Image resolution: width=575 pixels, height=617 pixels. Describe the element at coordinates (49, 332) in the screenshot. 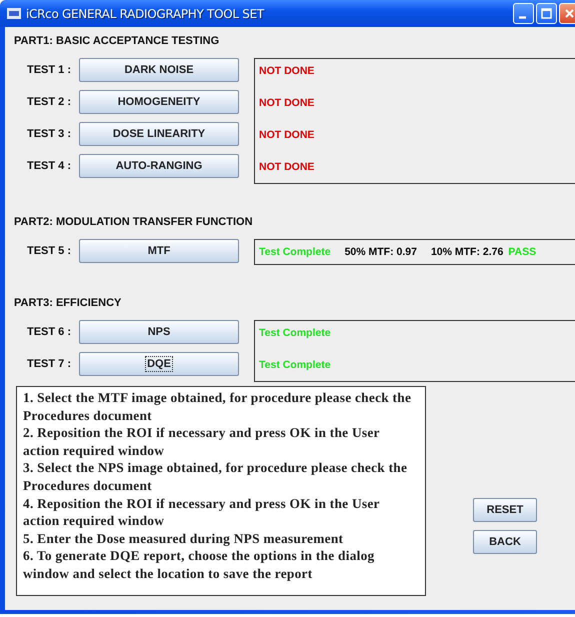

I see `test-label: TEST 6 :` at that location.